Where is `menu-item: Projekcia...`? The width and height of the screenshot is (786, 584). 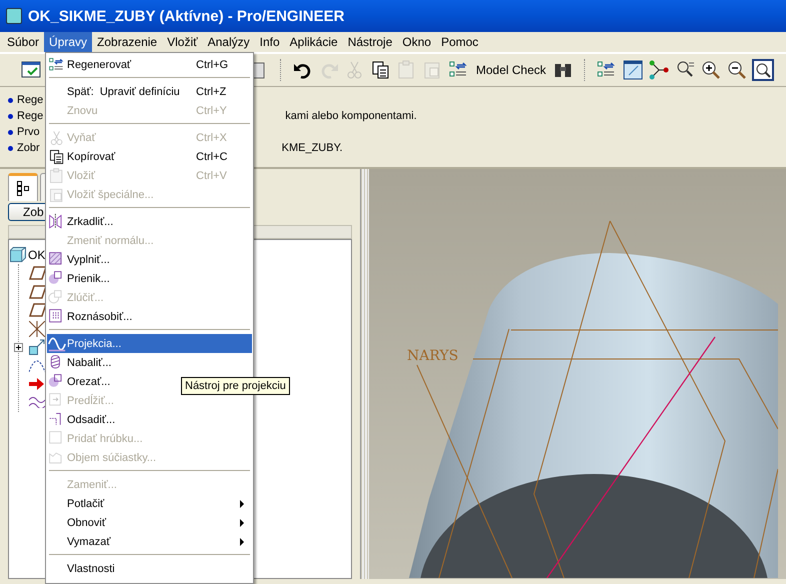
menu-item: Projekcia... is located at coordinates (149, 343).